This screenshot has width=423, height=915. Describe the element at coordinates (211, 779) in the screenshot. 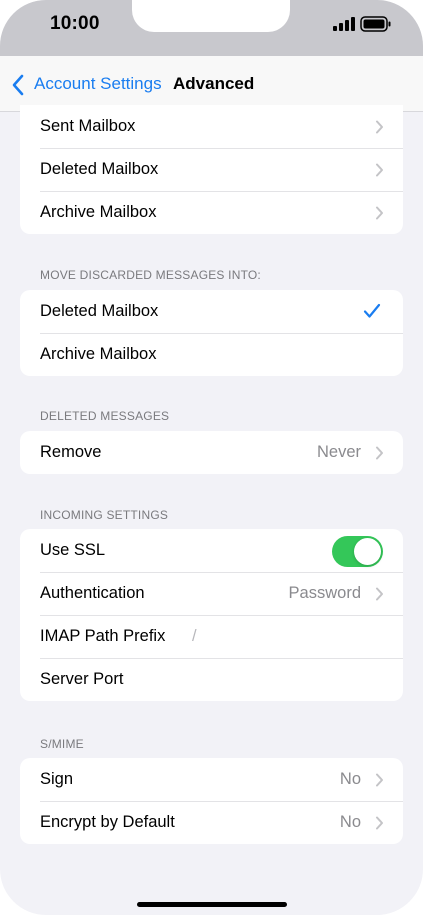

I see `list-item-sign: Sign No` at that location.